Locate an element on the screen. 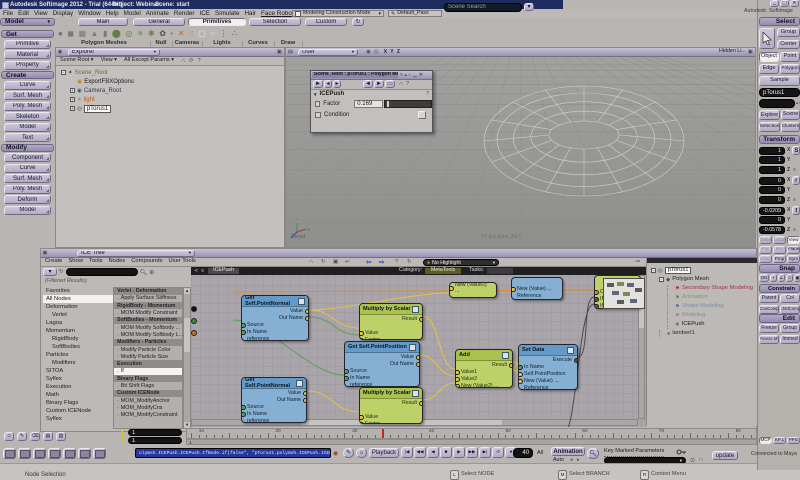 Image resolution: width=800 pixels, height=480 pixels. maximize-button: ▢ is located at coordinates (784, 3).